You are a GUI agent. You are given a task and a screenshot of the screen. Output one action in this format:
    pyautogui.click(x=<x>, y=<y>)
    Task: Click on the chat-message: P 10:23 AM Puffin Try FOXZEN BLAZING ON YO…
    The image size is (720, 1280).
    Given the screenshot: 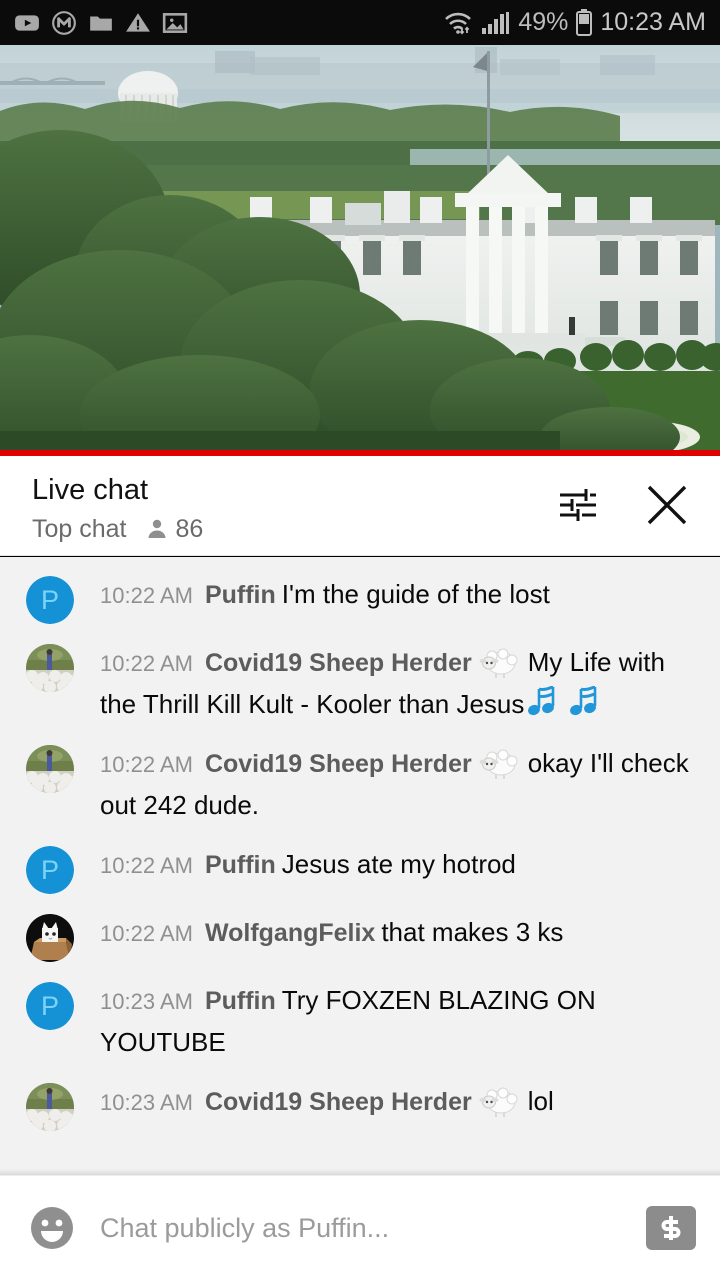 What is the action you would take?
    pyautogui.click(x=360, y=1021)
    